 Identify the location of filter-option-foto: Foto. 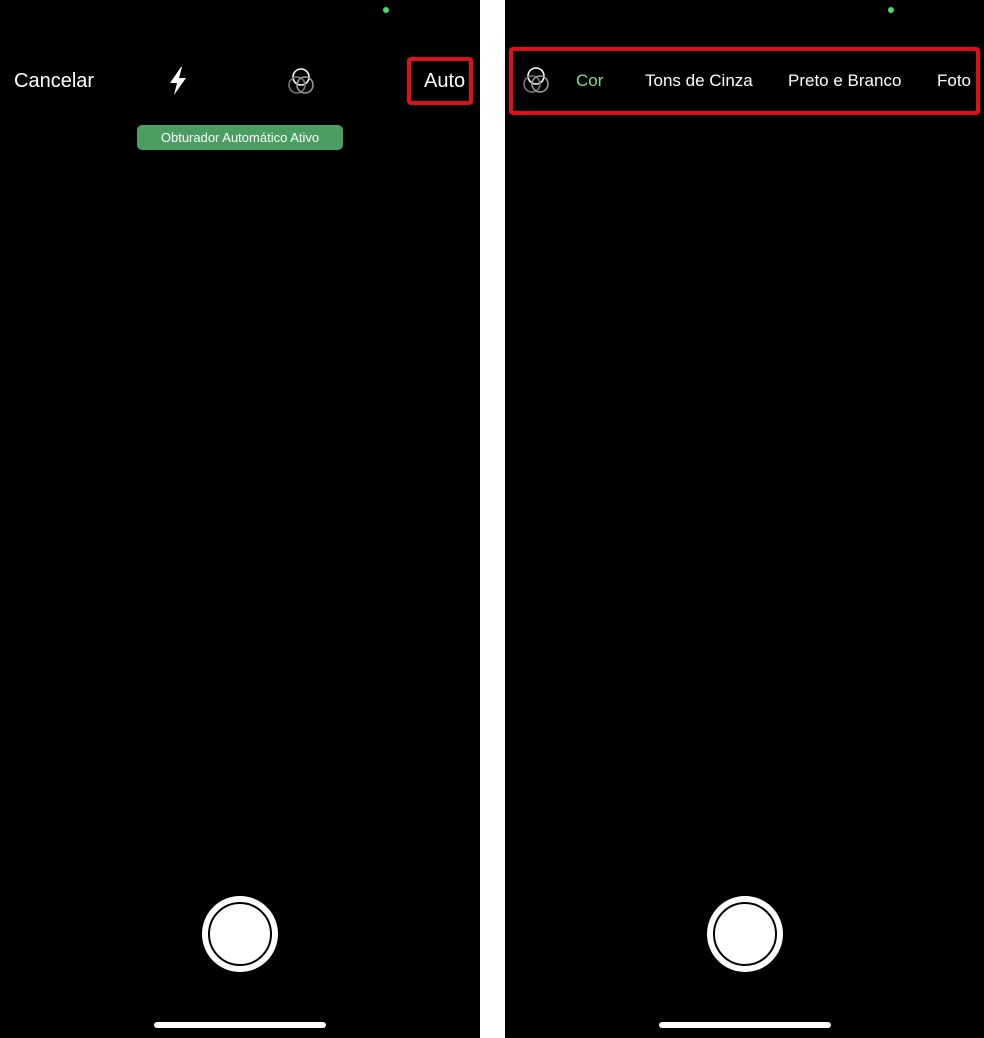
(954, 81).